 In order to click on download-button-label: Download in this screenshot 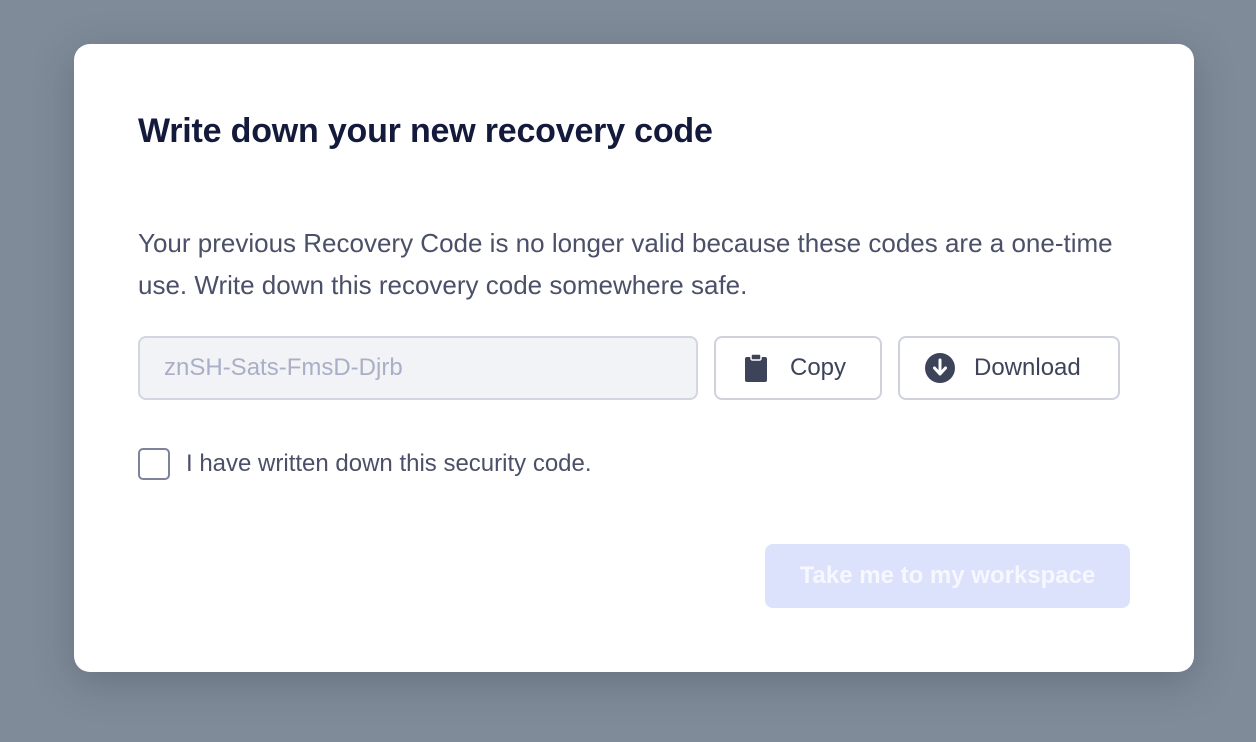, I will do `click(1027, 367)`.